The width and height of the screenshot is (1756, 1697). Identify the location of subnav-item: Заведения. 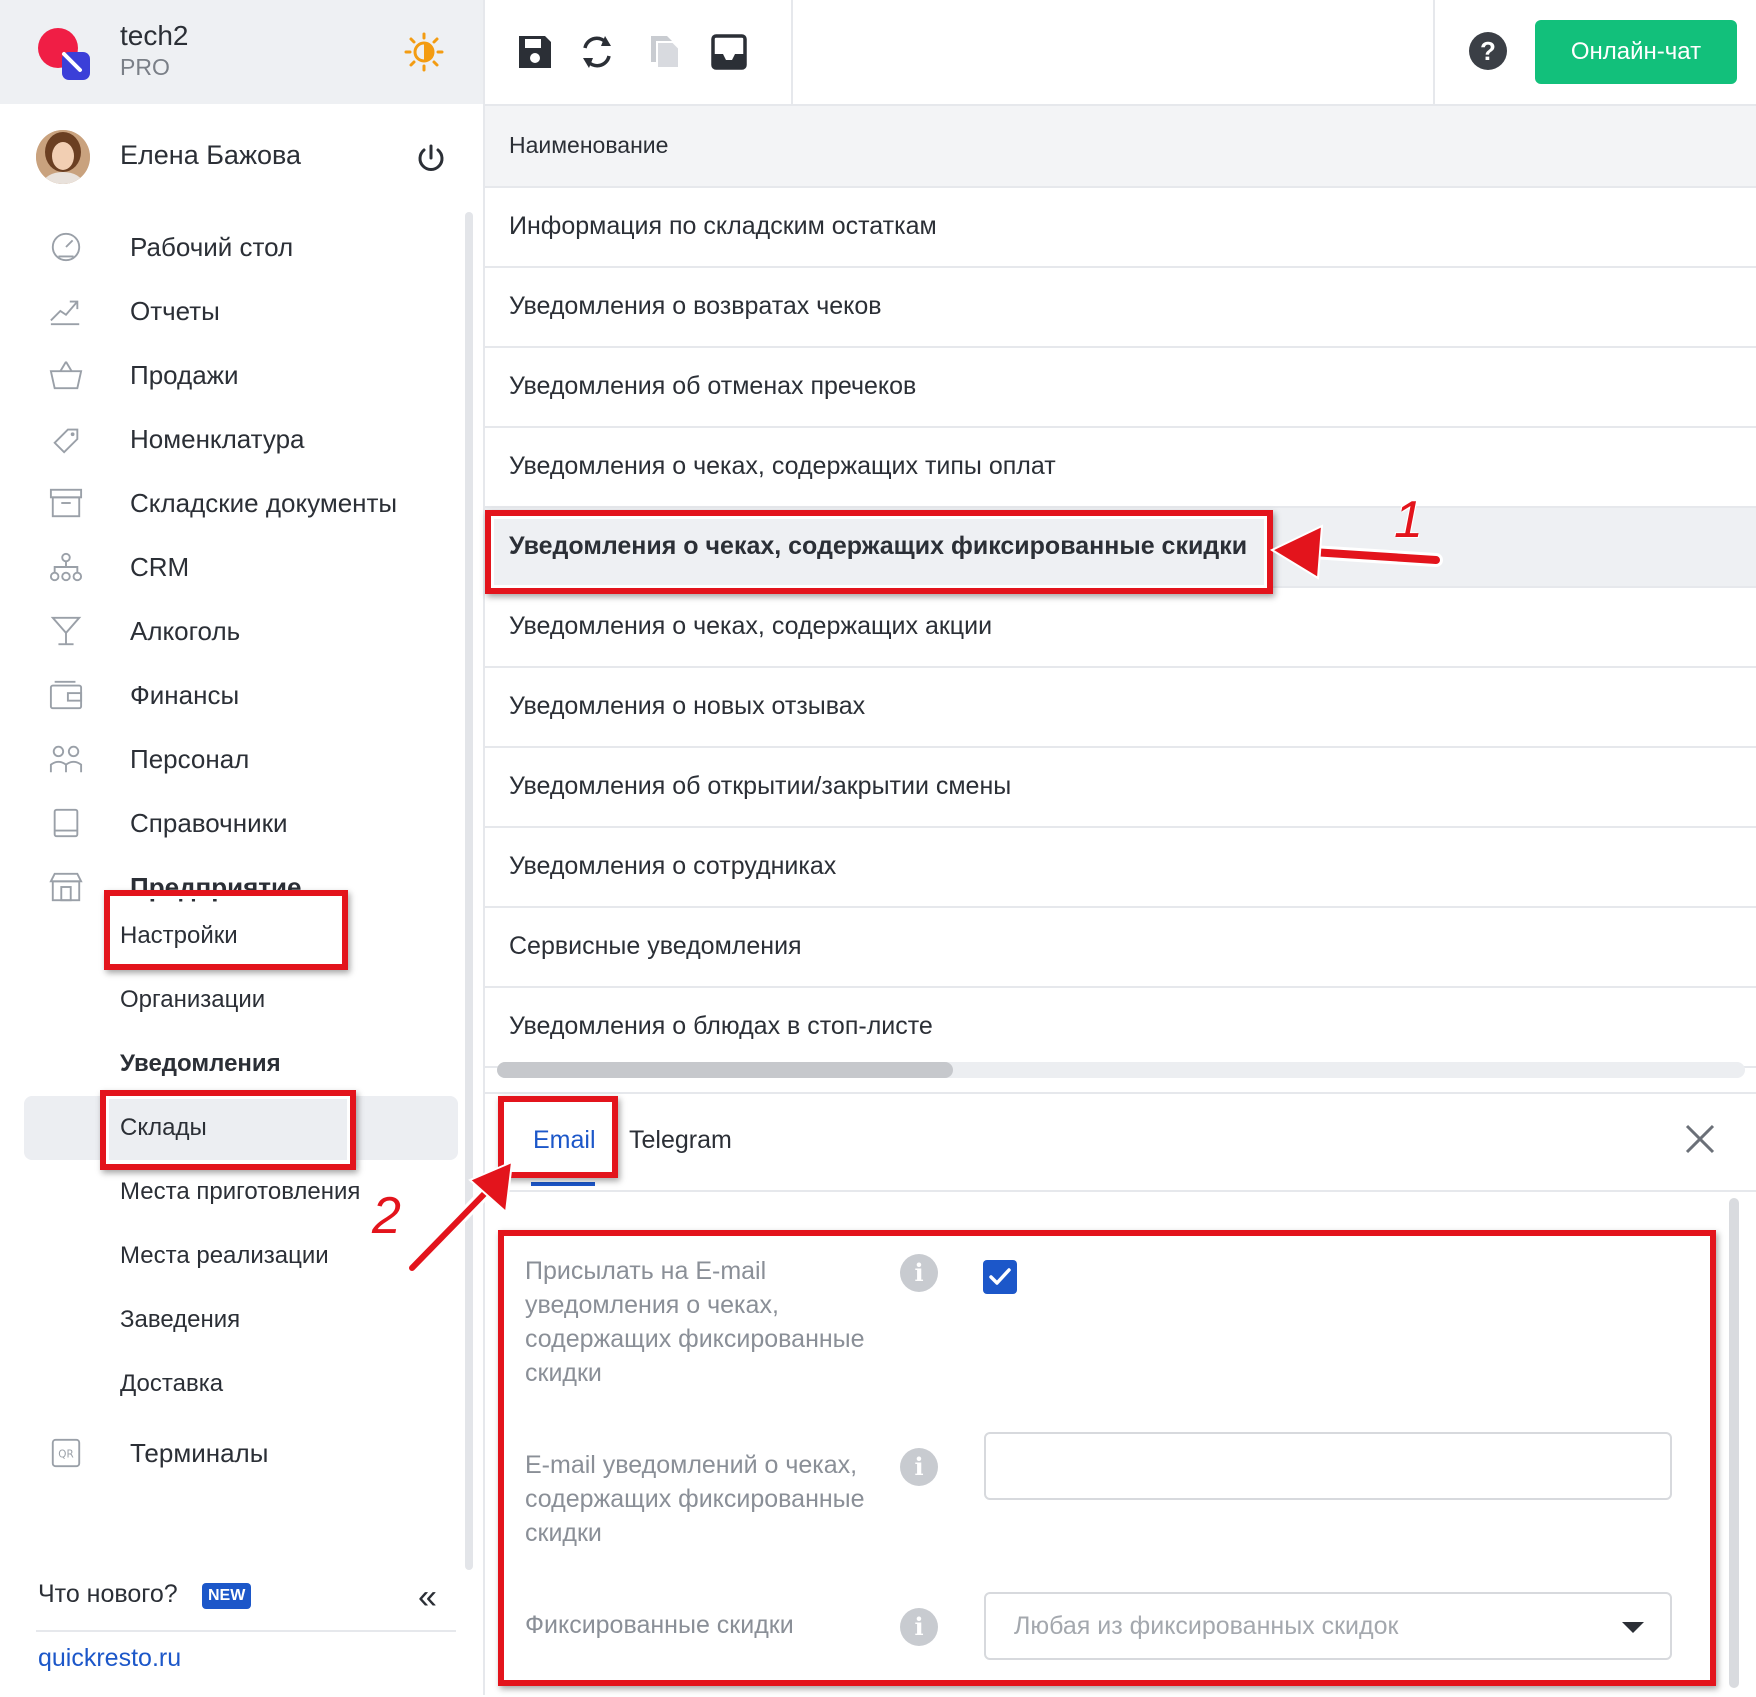
(230, 1319).